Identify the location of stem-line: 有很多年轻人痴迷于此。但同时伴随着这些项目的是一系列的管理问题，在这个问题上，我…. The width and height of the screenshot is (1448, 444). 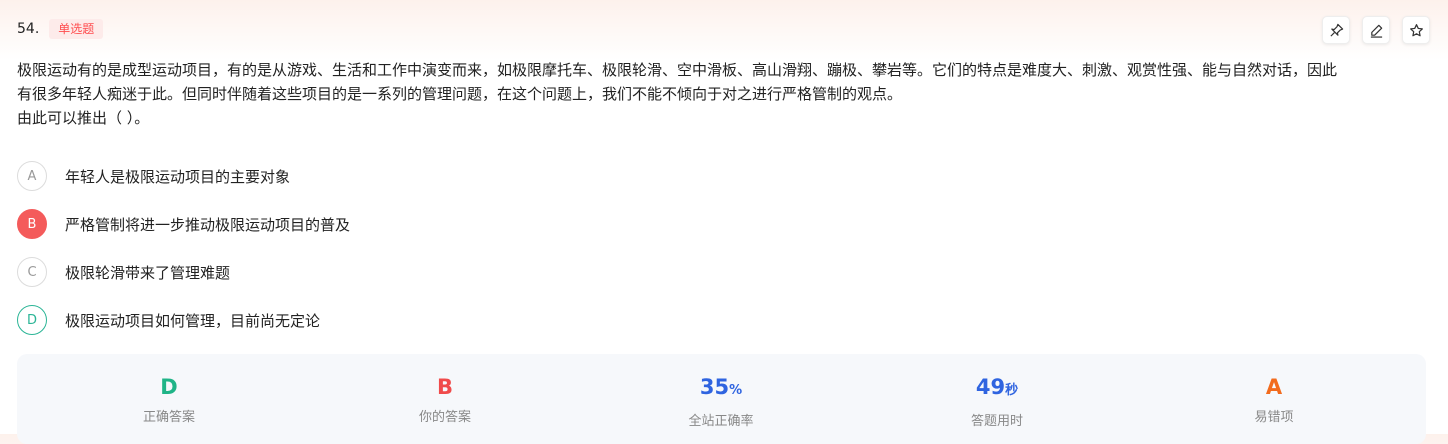
(460, 94).